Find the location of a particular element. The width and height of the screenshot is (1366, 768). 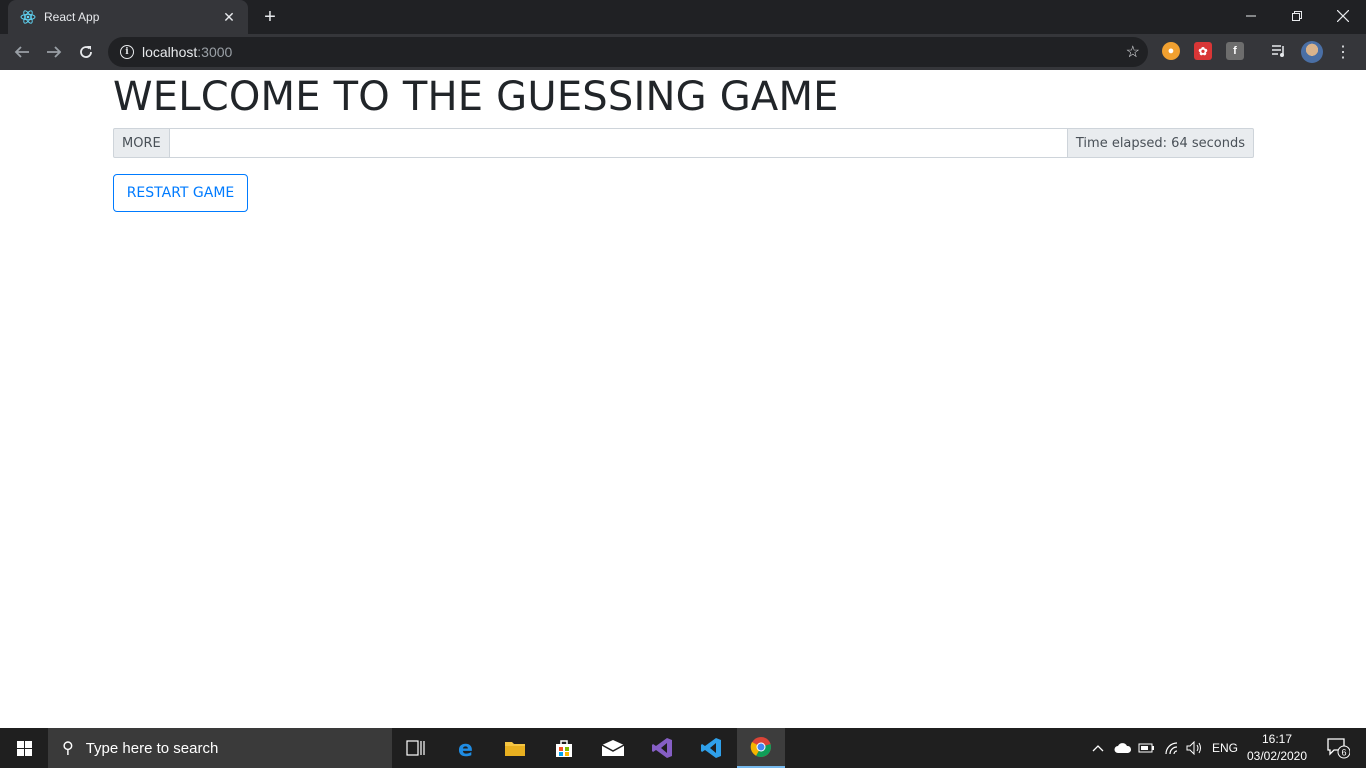

volume-icon is located at coordinates (1195, 748).